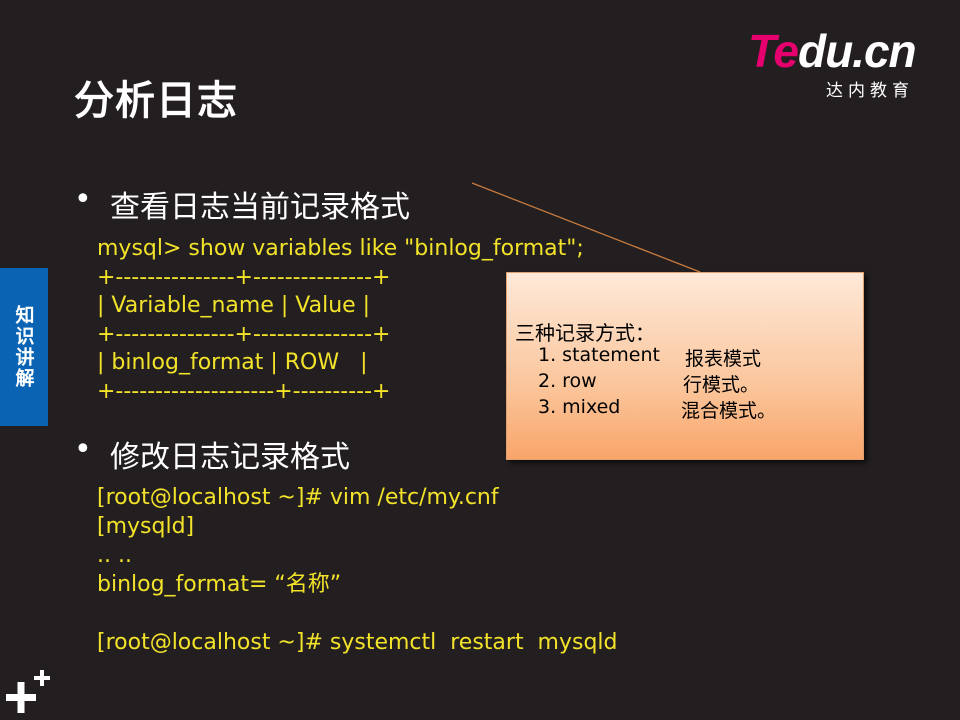 This screenshot has width=960, height=720. Describe the element at coordinates (729, 411) in the screenshot. I see `callout-item-desc: 混合模式。` at that location.